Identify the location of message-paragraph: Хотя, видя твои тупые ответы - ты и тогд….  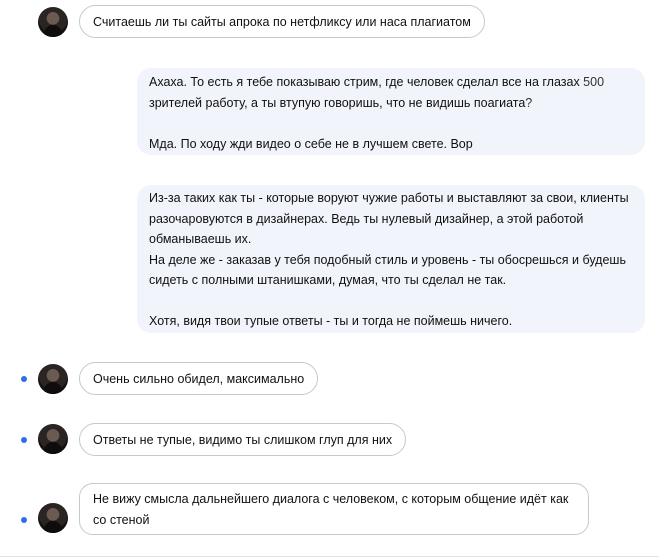
(331, 321).